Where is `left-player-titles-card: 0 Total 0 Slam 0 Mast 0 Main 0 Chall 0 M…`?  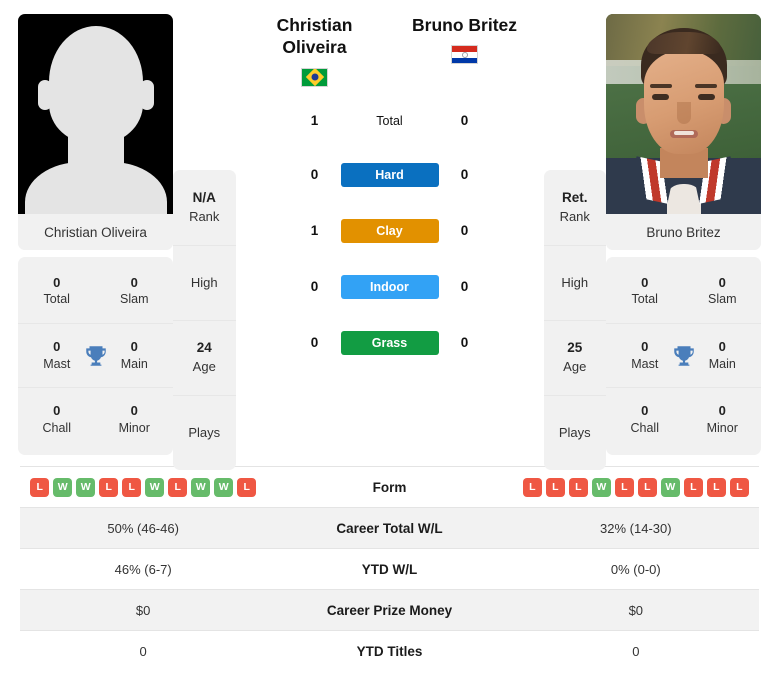 left-player-titles-card: 0 Total 0 Slam 0 Mast 0 Main 0 Chall 0 M… is located at coordinates (95, 356).